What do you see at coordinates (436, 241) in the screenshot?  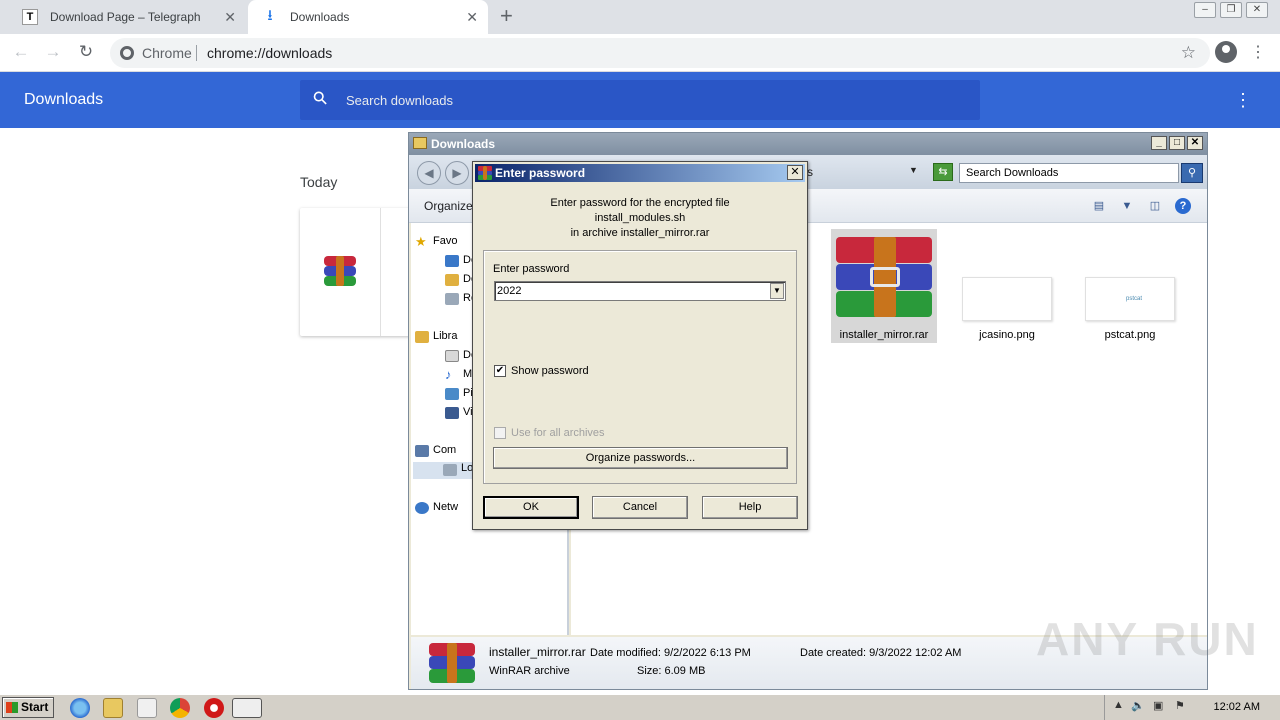 I see `nav-favorites: ★ Favo` at bounding box center [436, 241].